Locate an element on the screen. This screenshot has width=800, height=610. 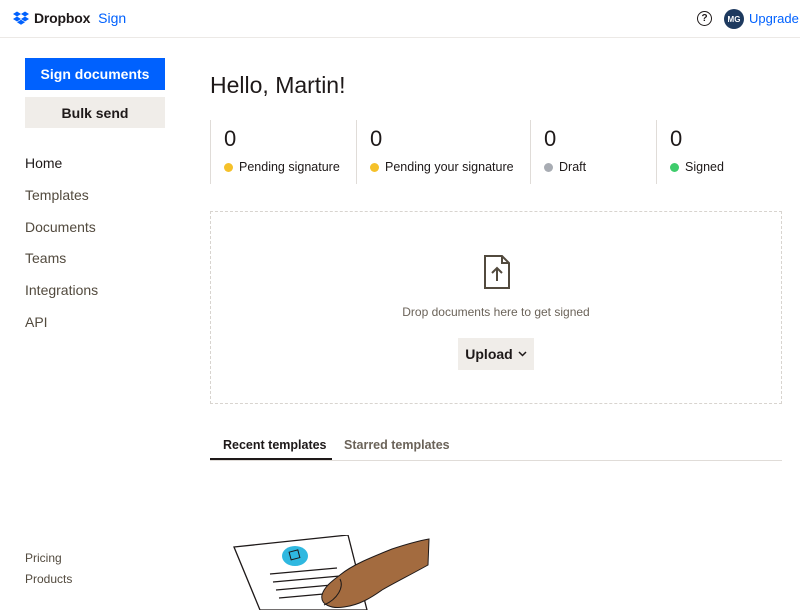
document-upload-icon is located at coordinates (497, 272).